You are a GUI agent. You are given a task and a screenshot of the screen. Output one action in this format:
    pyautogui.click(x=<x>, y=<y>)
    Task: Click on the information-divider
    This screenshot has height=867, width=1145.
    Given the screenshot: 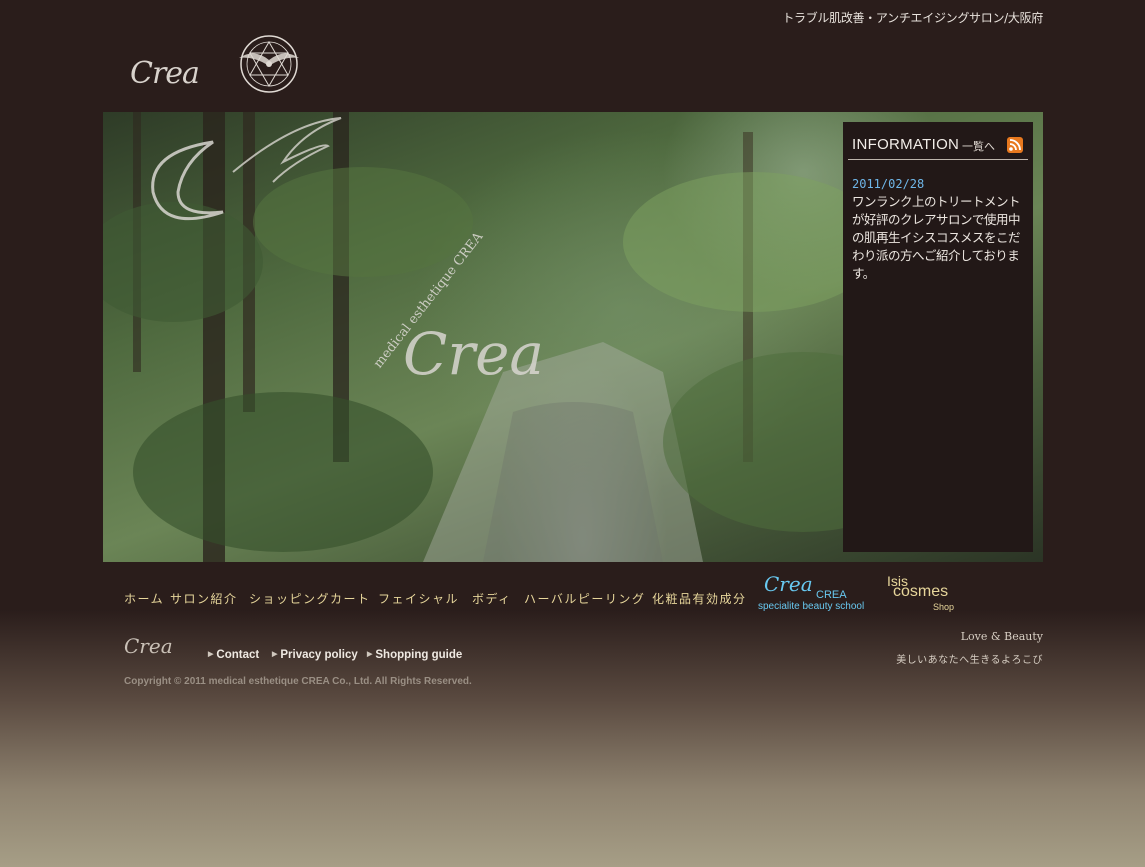 What is the action you would take?
    pyautogui.click(x=938, y=159)
    